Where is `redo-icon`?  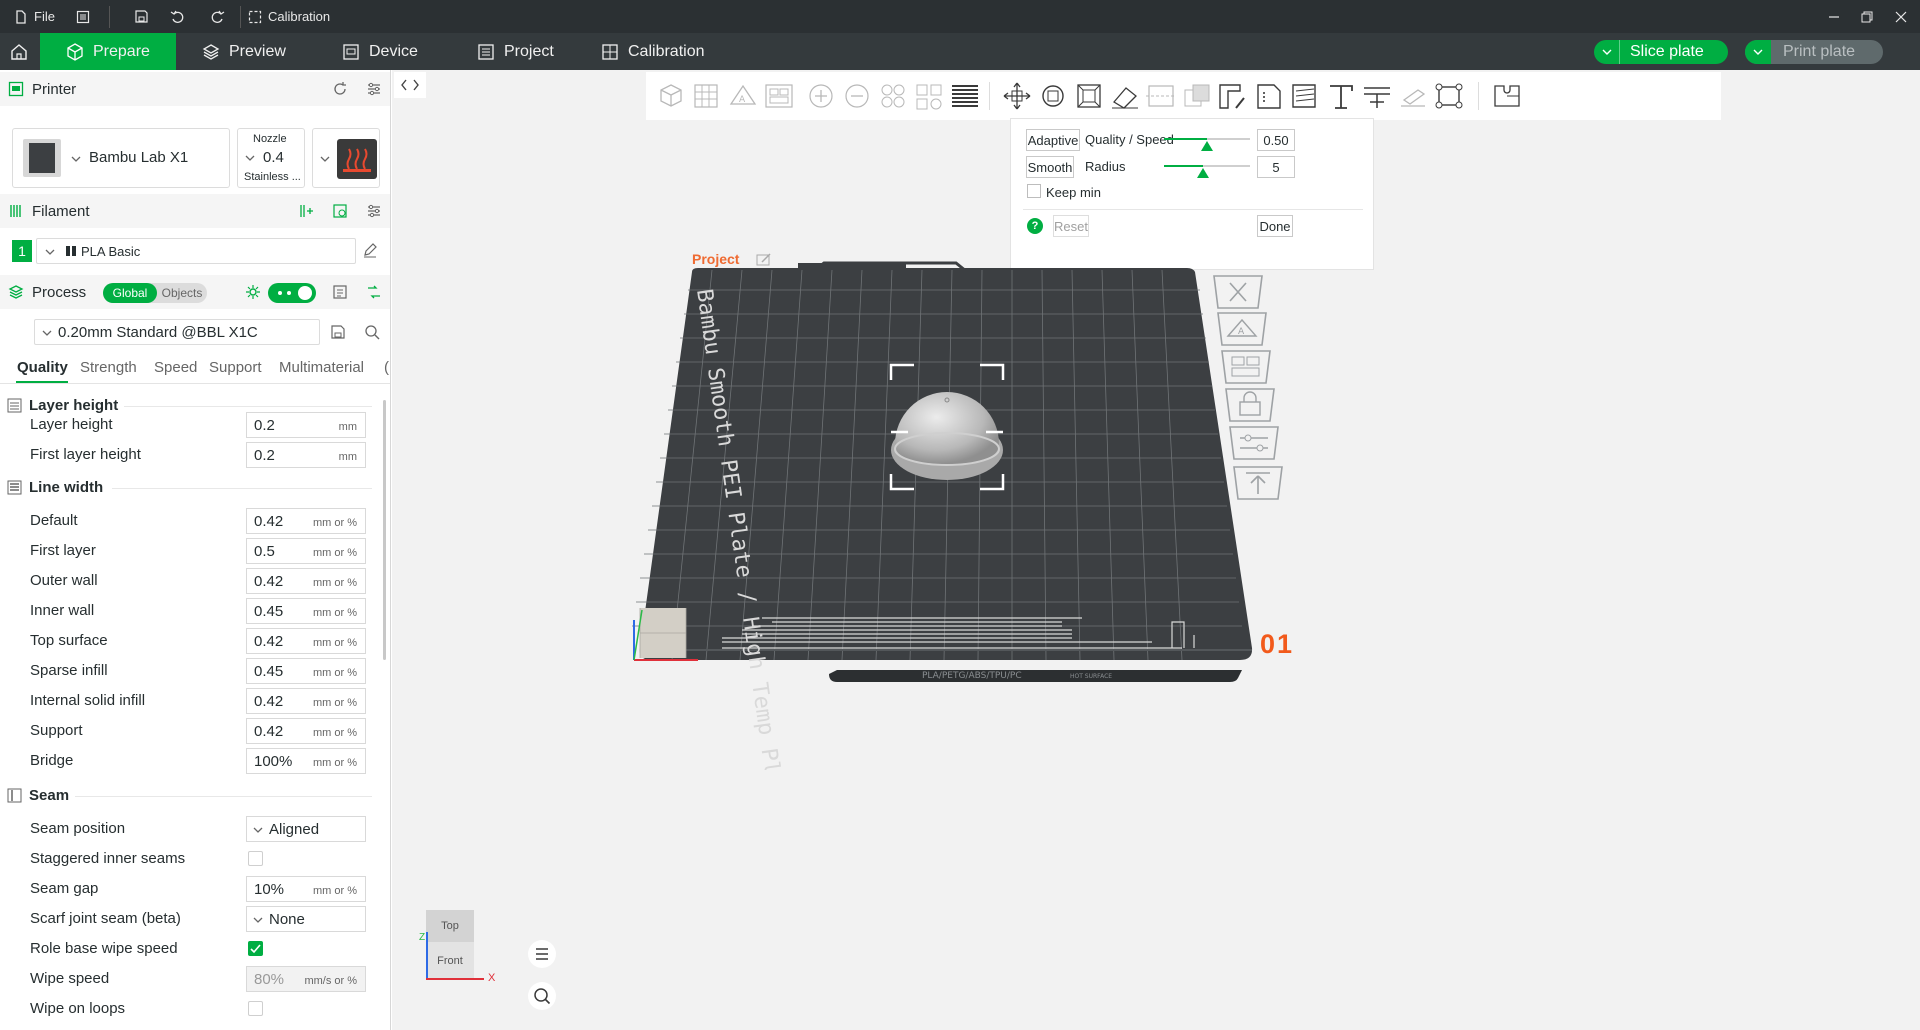 redo-icon is located at coordinates (217, 16).